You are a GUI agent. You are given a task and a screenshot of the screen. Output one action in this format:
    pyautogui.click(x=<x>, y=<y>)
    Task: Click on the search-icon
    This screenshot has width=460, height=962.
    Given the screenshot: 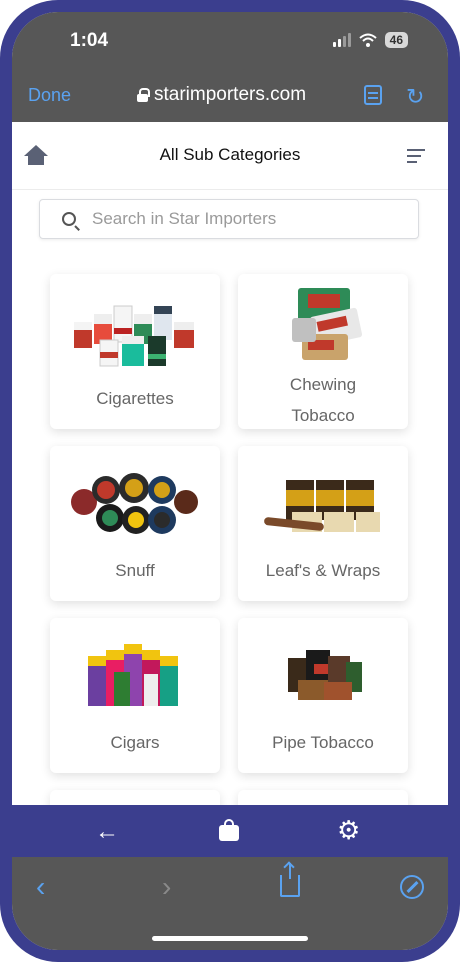 What is the action you would take?
    pyautogui.click(x=69, y=219)
    